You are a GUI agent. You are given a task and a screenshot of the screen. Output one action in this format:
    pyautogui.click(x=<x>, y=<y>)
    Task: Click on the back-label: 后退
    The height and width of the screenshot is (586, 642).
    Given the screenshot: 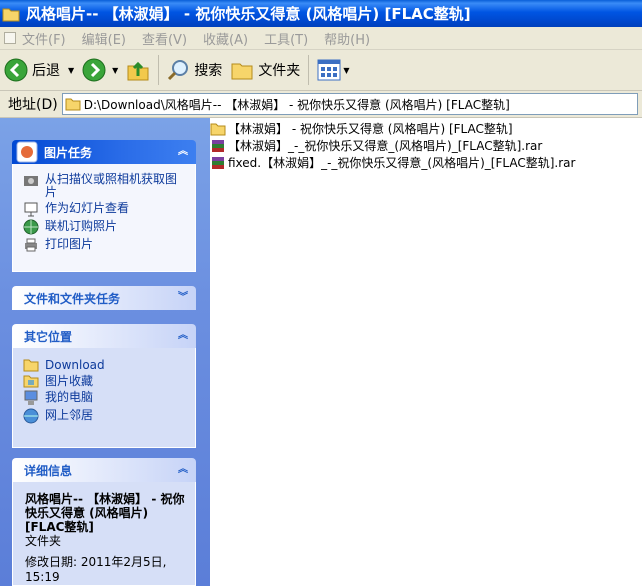 What is the action you would take?
    pyautogui.click(x=46, y=71)
    